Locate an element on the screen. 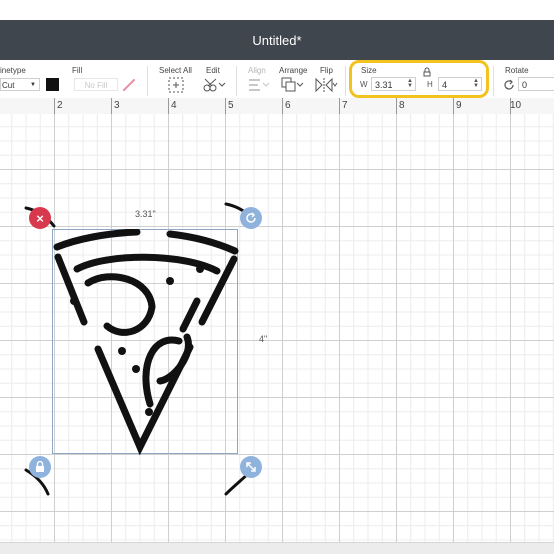  ruler-number: 9 is located at coordinates (459, 105).